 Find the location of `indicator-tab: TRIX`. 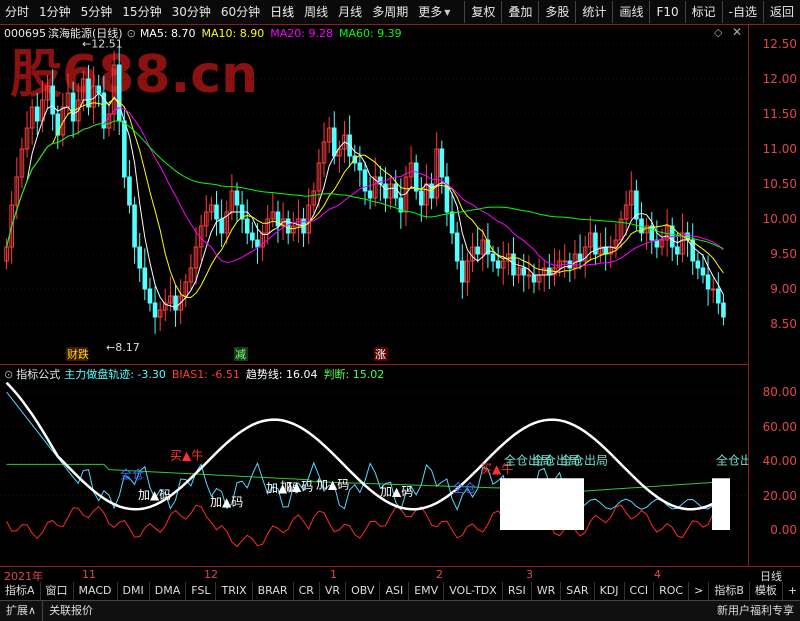

indicator-tab: TRIX is located at coordinates (234, 591).